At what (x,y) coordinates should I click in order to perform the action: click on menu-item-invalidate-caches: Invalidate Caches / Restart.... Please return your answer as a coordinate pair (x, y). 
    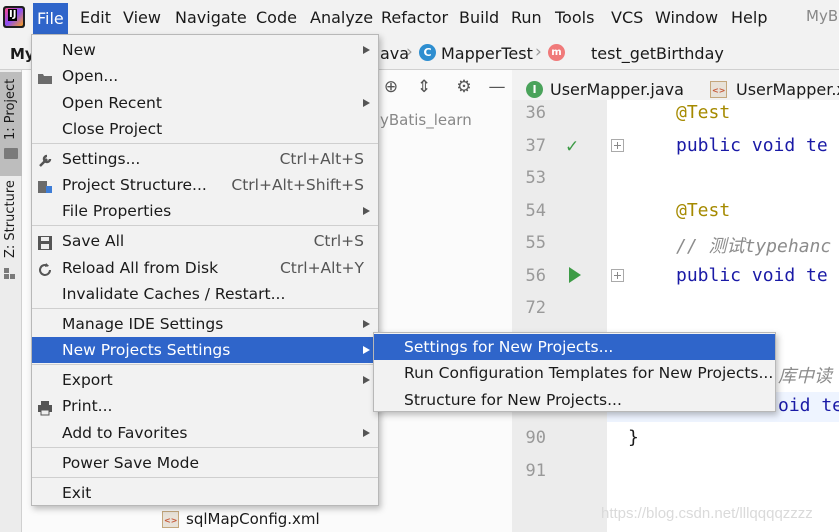
    Looking at the image, I should click on (205, 294).